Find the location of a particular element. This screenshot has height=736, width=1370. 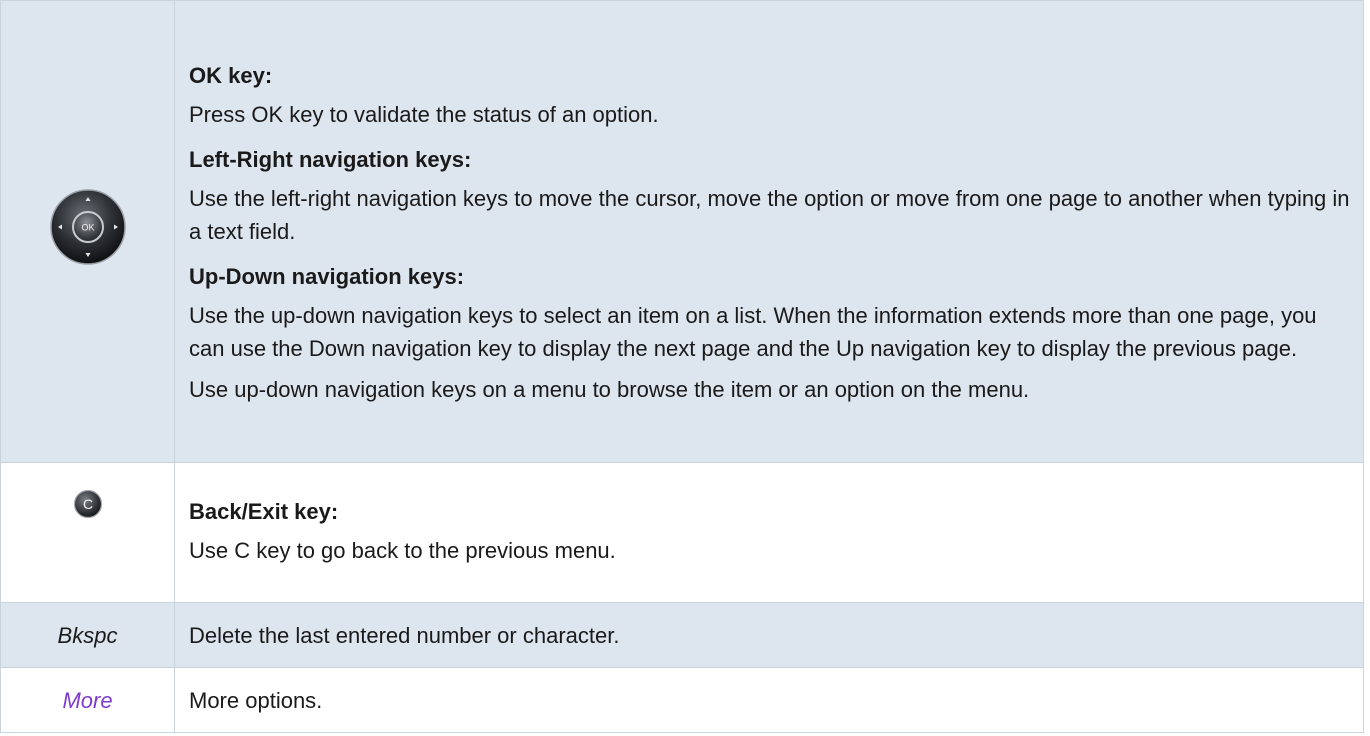

section-heading: OK key: is located at coordinates (231, 75).